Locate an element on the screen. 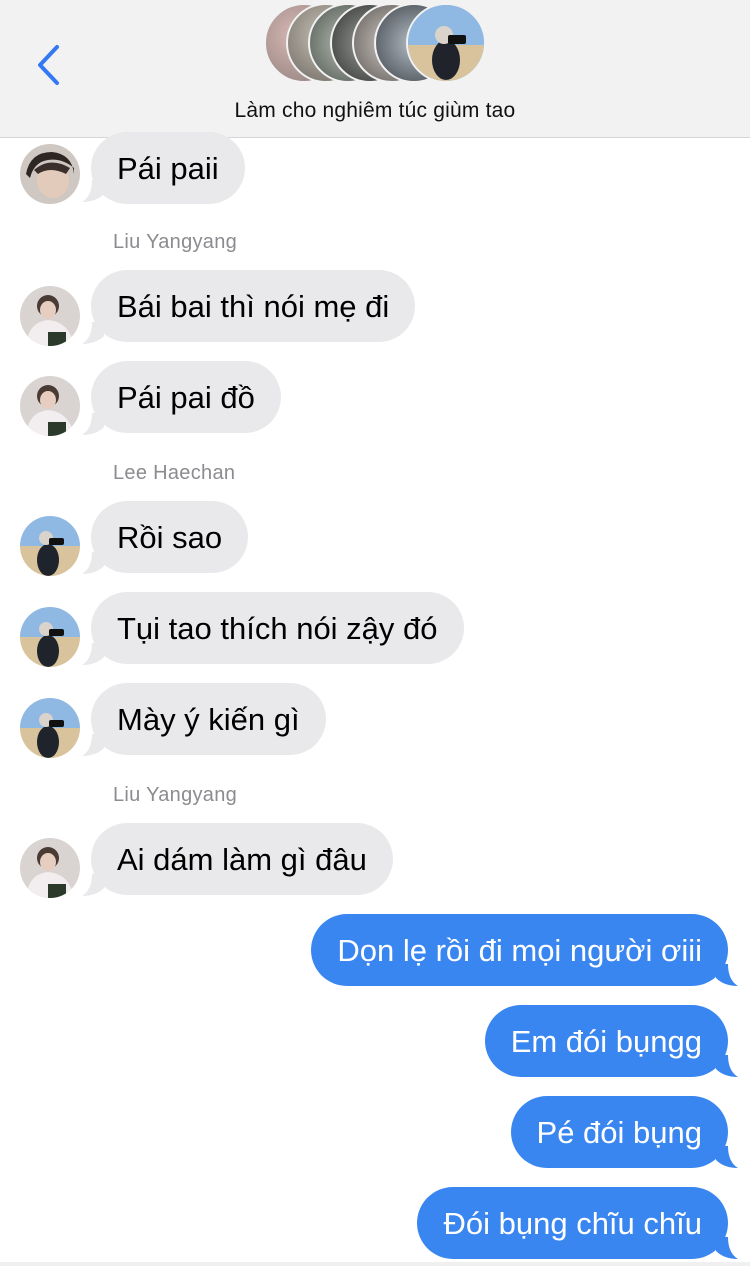 The width and height of the screenshot is (750, 1266). bottom-edge is located at coordinates (375, 1264).